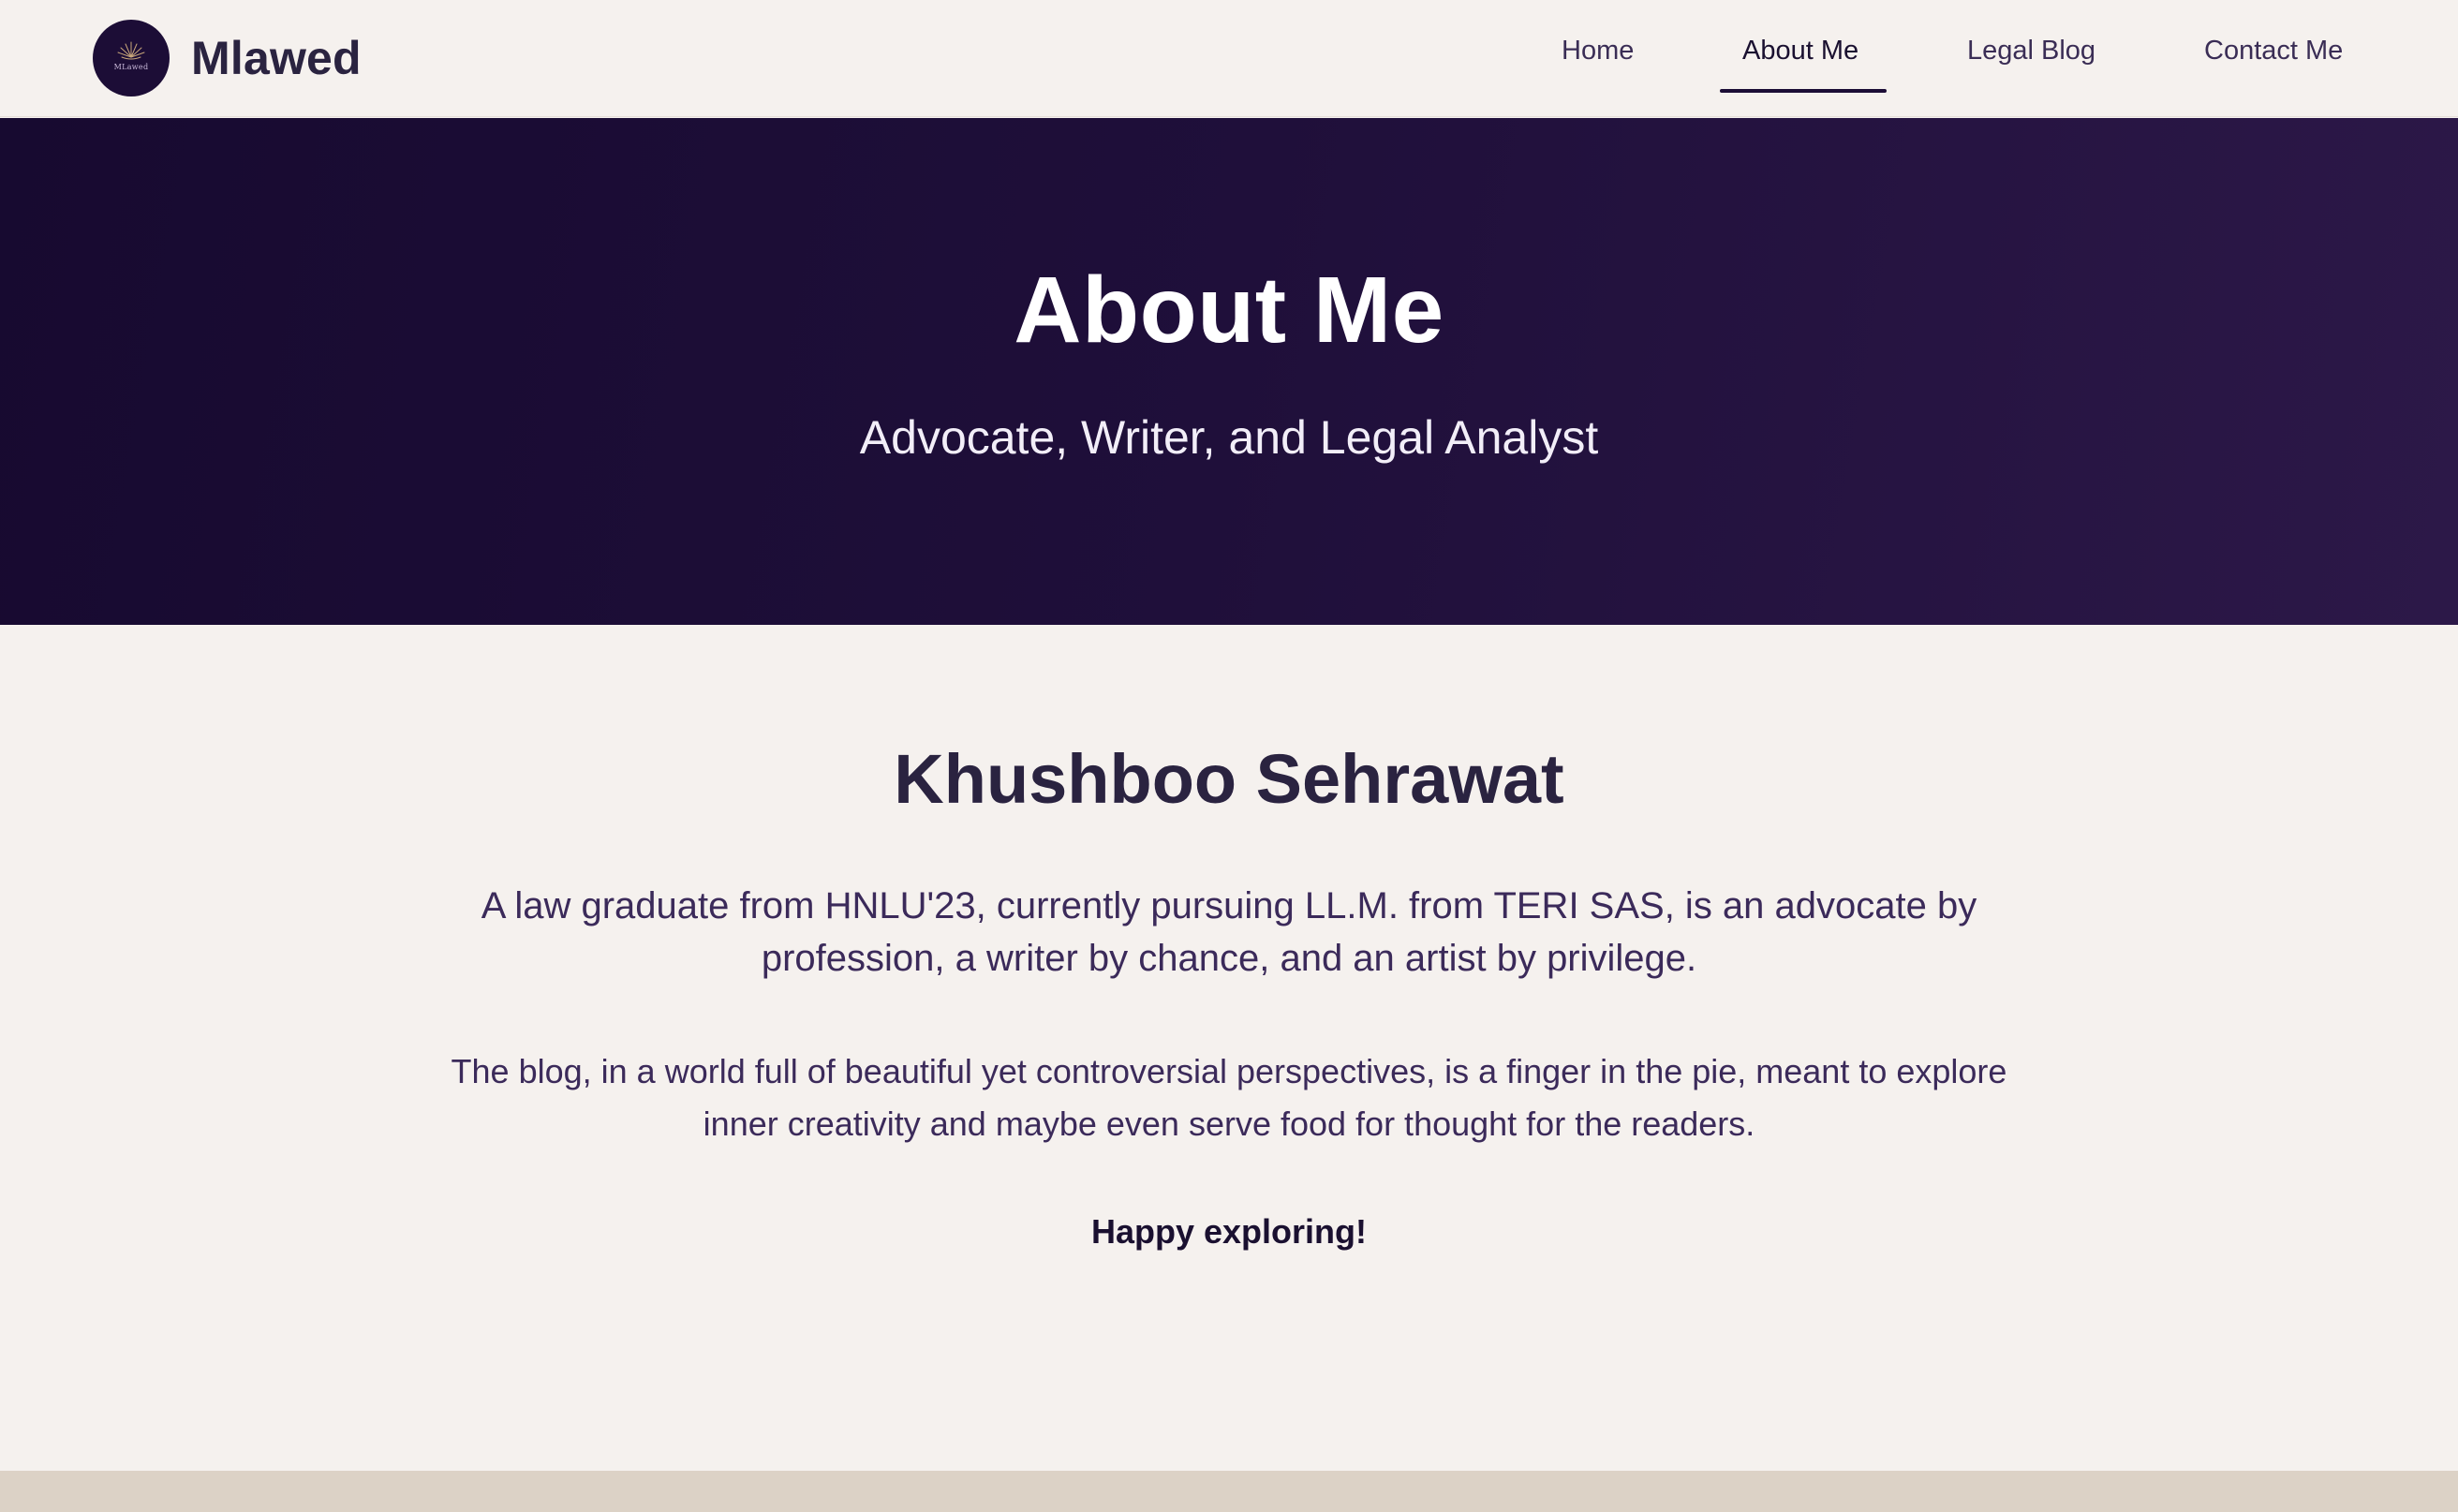  I want to click on logo-text: MLawed, so click(131, 67).